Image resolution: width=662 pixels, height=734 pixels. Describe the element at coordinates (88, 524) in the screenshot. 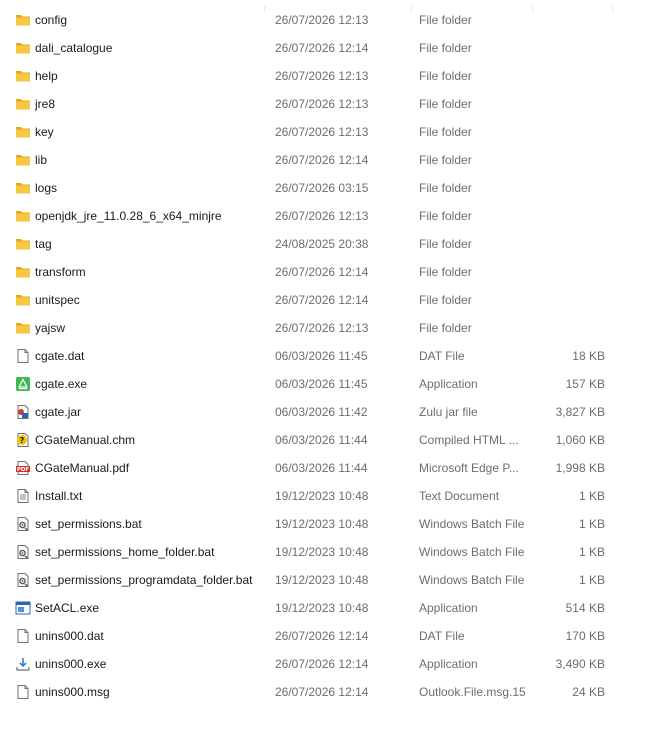

I see `file-name: set_permissions.bat` at that location.